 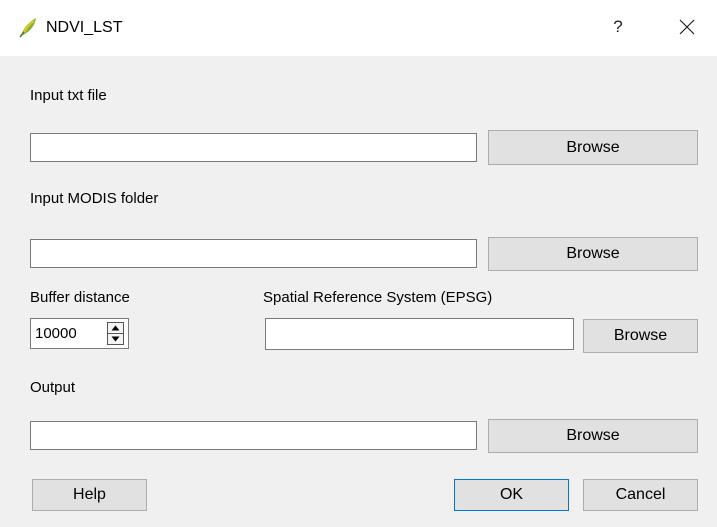 What do you see at coordinates (68, 95) in the screenshot?
I see `input-txt-label: Input txt file` at bounding box center [68, 95].